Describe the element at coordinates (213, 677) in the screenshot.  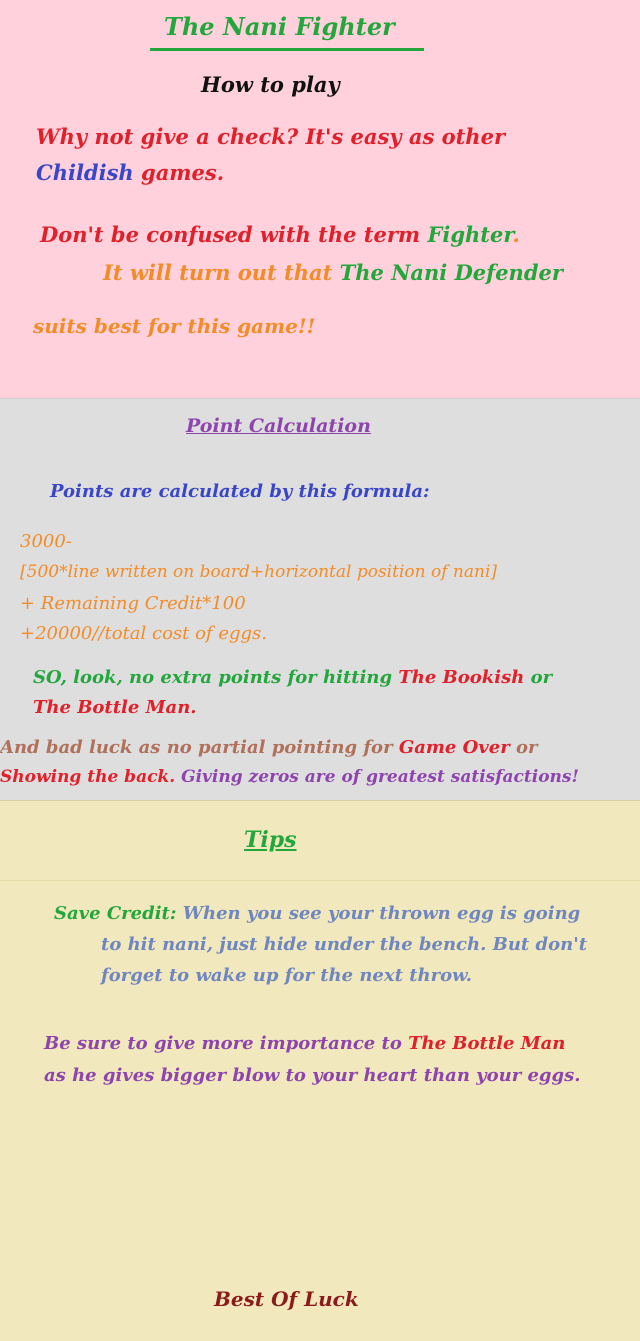
I see `no-extra-text: SO, look, no extra points for hitting` at that location.